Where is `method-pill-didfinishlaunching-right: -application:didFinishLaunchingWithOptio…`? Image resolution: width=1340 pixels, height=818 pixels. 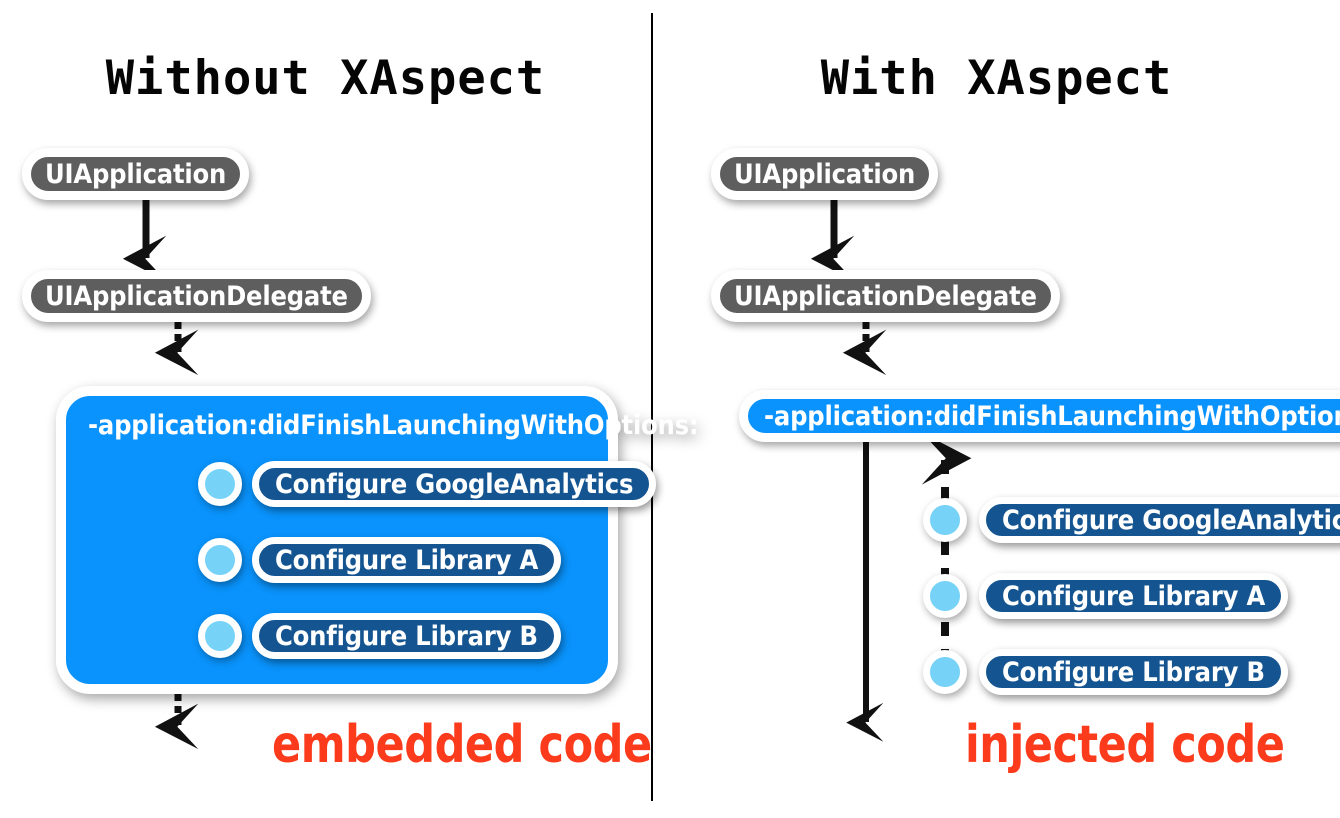 method-pill-didfinishlaunching-right: -application:didFinishLaunchingWithOptio… is located at coordinates (1039, 416).